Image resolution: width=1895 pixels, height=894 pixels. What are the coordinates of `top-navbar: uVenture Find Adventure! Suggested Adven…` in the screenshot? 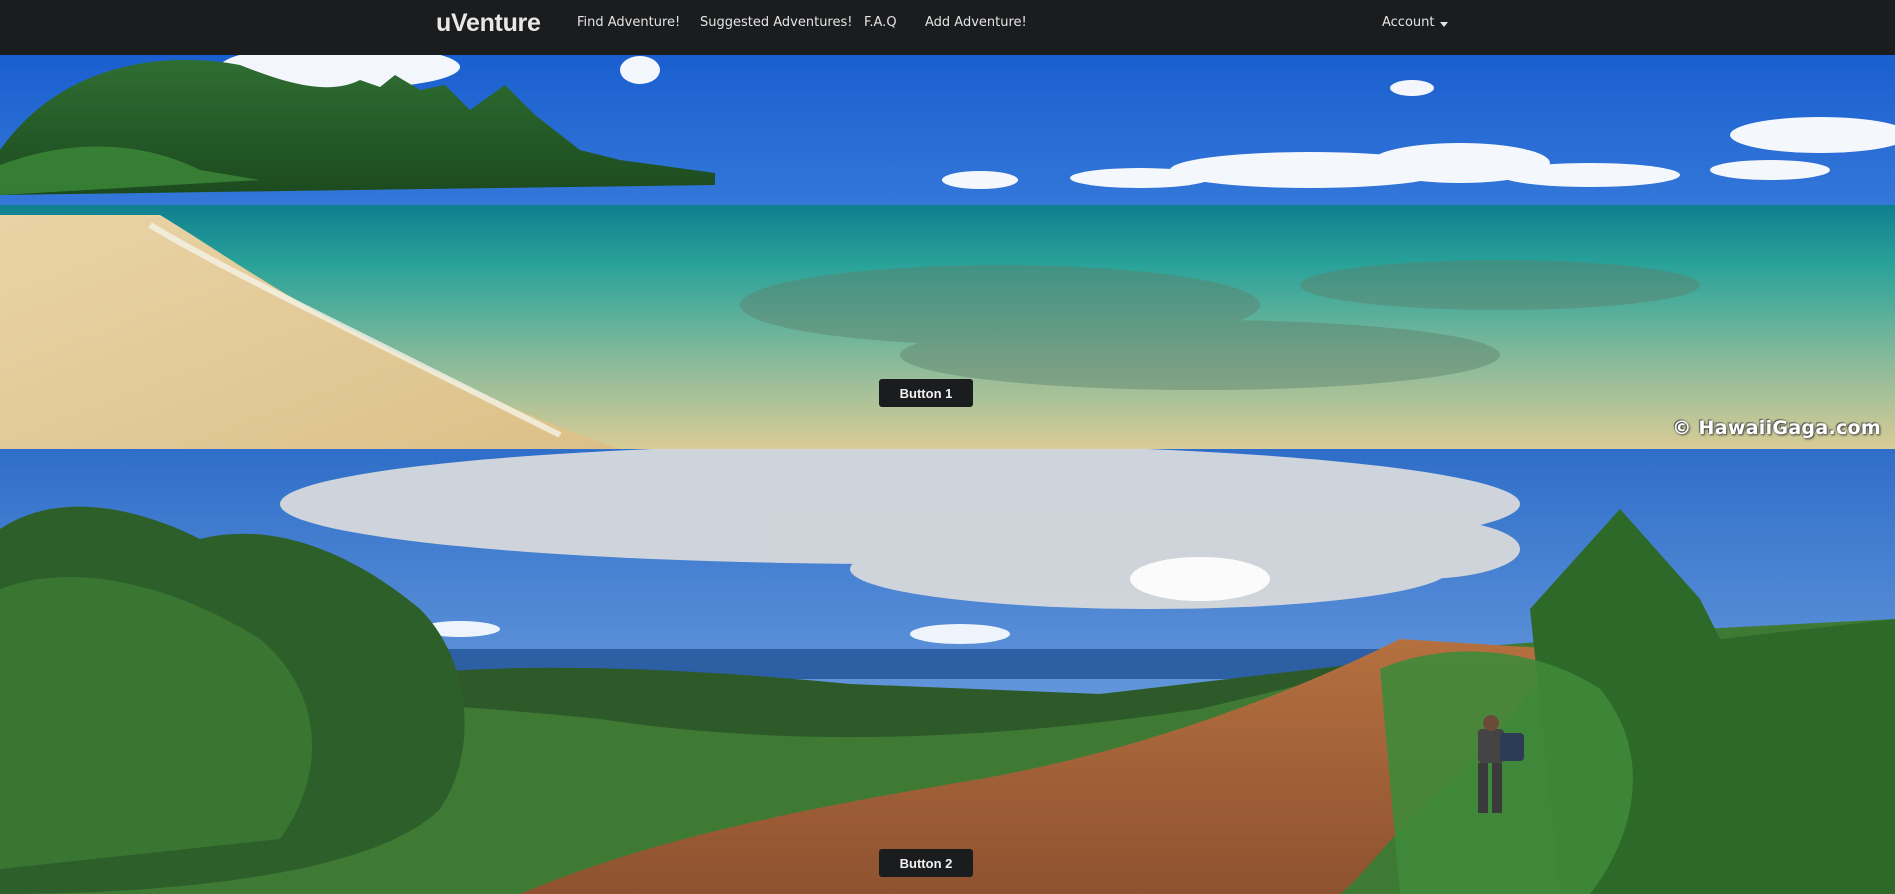 It's located at (947, 27).